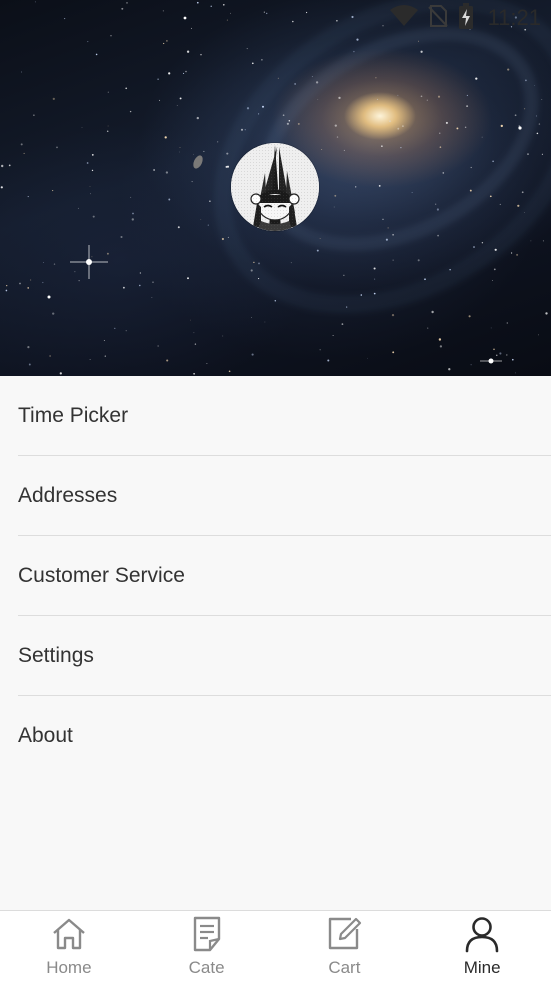  I want to click on avatar-image, so click(275, 187).